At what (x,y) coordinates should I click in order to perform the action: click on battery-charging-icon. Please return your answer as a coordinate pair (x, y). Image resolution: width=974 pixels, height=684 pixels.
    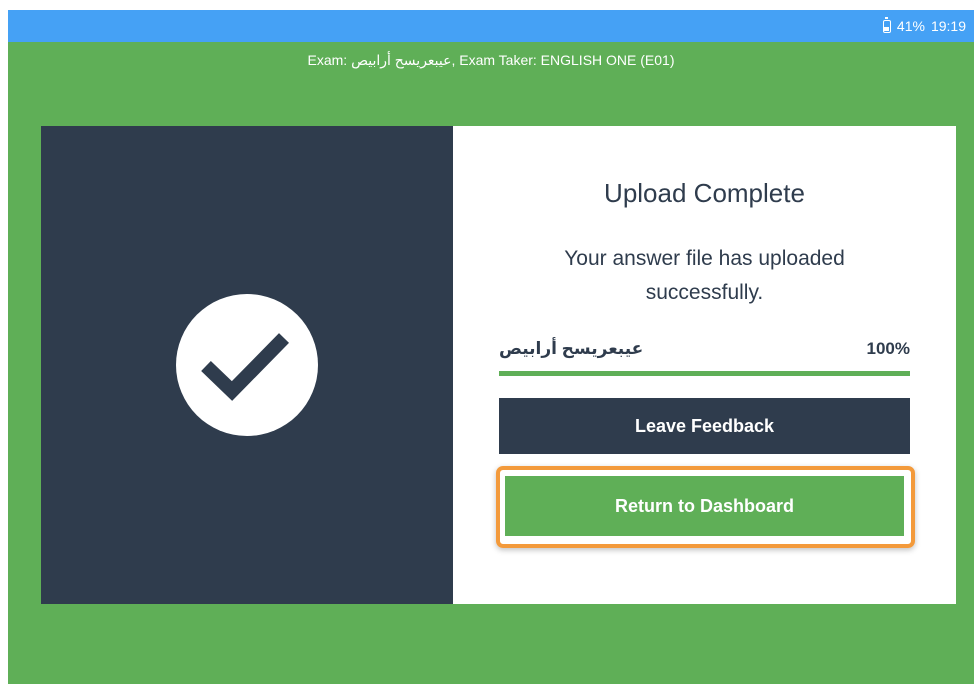
    Looking at the image, I should click on (886, 25).